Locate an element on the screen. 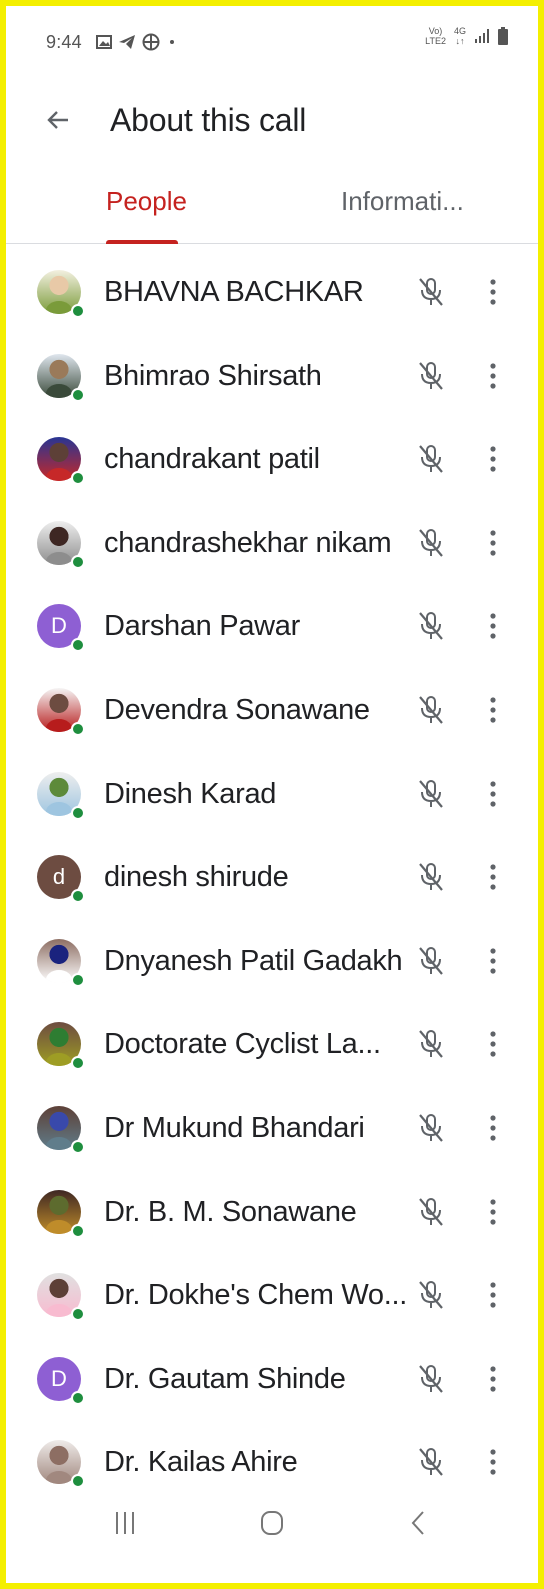 Image resolution: width=544 pixels, height=1589 pixels. participant-name: Dinesh Karad is located at coordinates (190, 793).